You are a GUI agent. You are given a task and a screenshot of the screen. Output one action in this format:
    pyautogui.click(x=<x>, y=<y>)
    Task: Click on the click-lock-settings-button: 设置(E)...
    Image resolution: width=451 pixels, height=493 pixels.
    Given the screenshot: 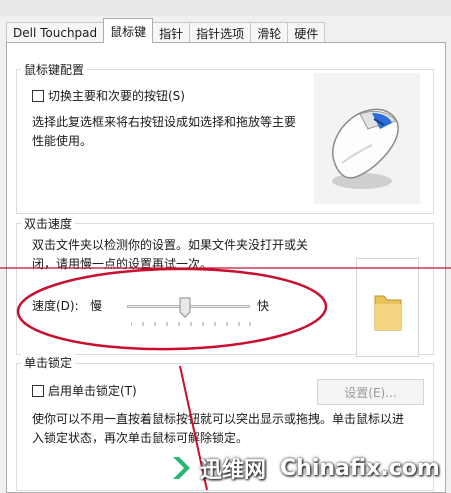 What is the action you would take?
    pyautogui.click(x=370, y=392)
    